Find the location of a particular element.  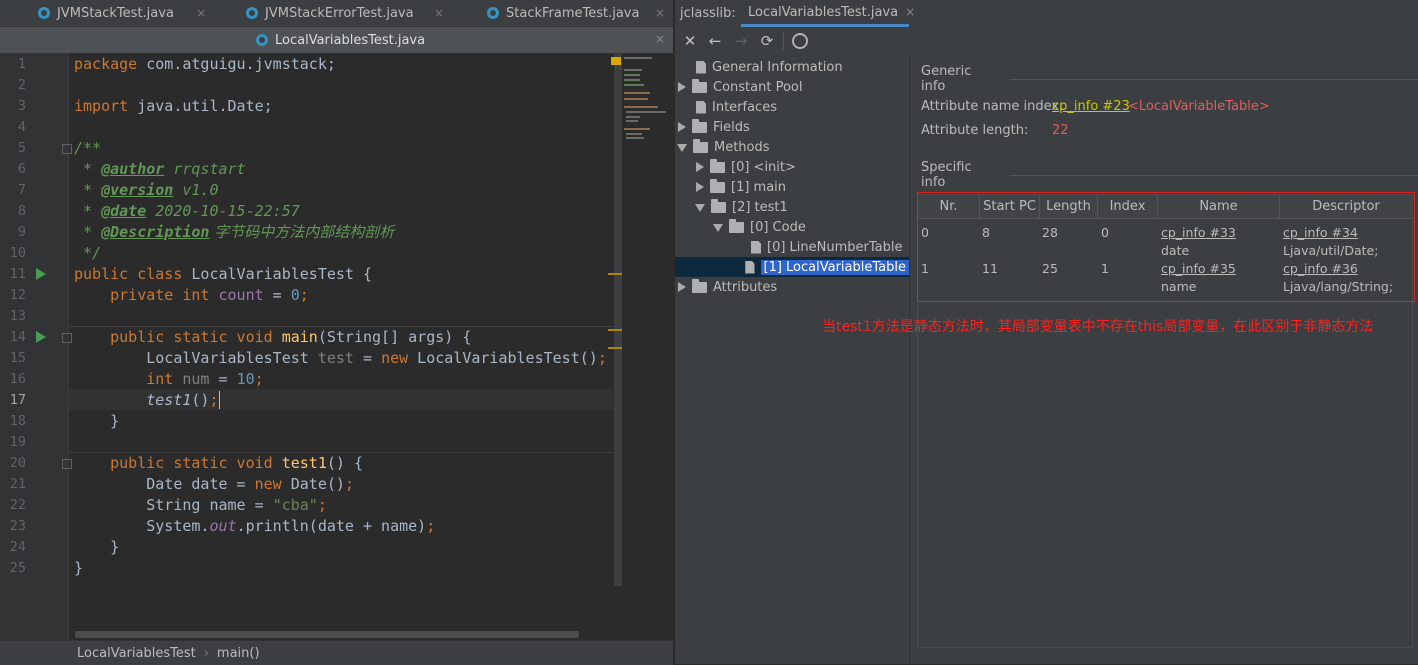

generic-info-section: Generic info is located at coordinates (1169, 79).